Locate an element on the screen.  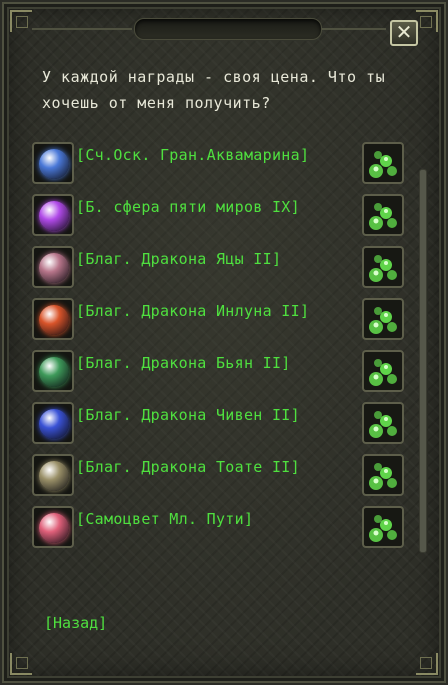
dragon-orb-inluna-icon is located at coordinates (53, 319).